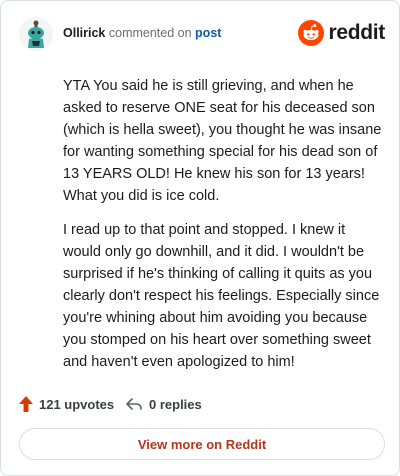 The height and width of the screenshot is (476, 400). I want to click on post-link: post, so click(208, 33).